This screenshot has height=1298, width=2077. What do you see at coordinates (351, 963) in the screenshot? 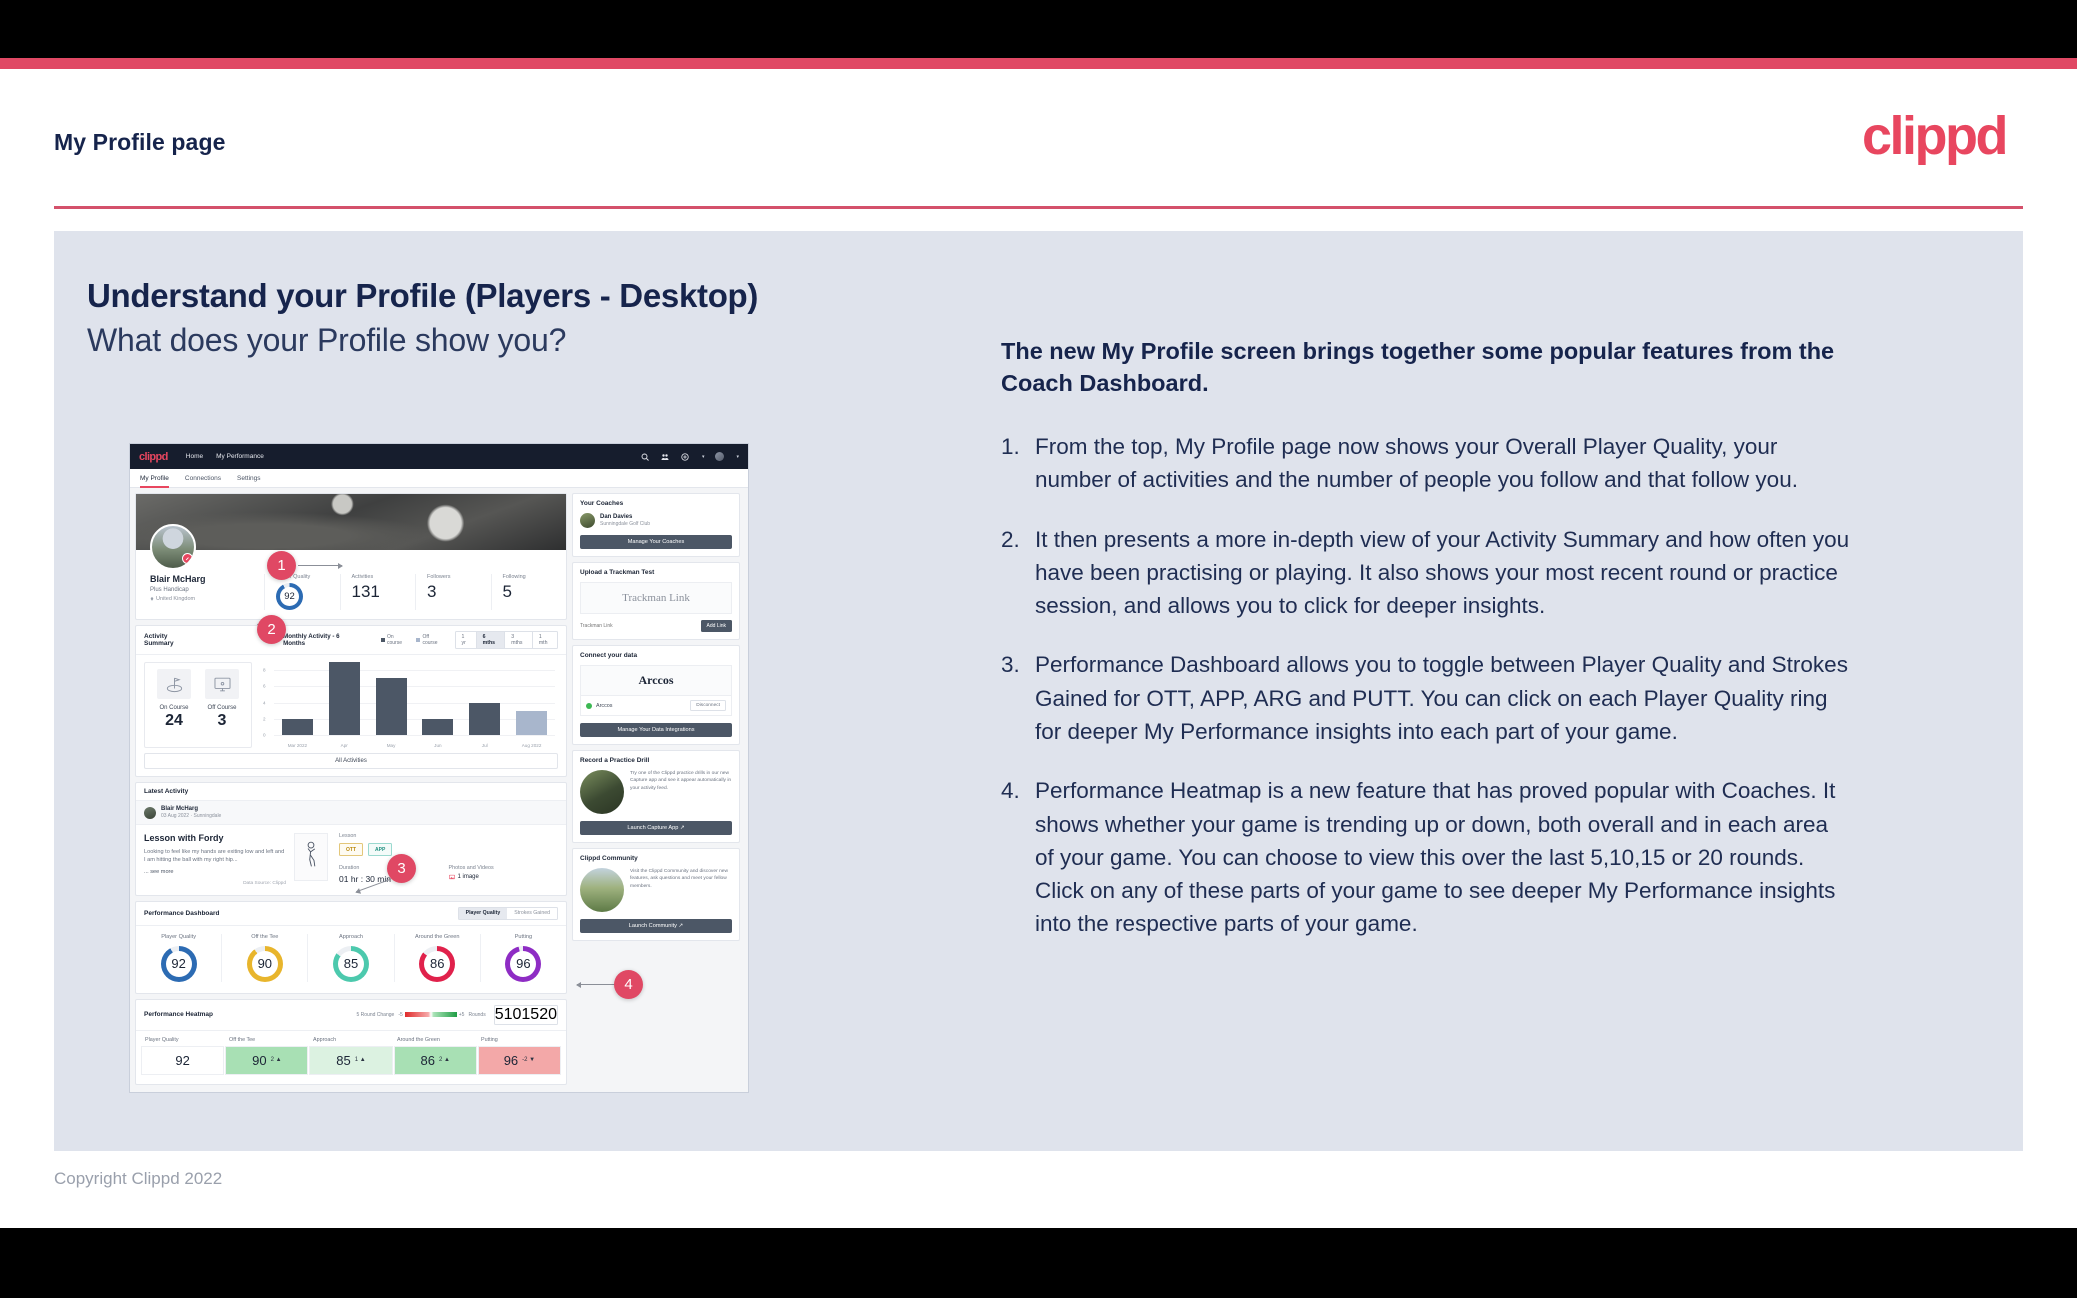
I see `ring-graphic: 85` at bounding box center [351, 963].